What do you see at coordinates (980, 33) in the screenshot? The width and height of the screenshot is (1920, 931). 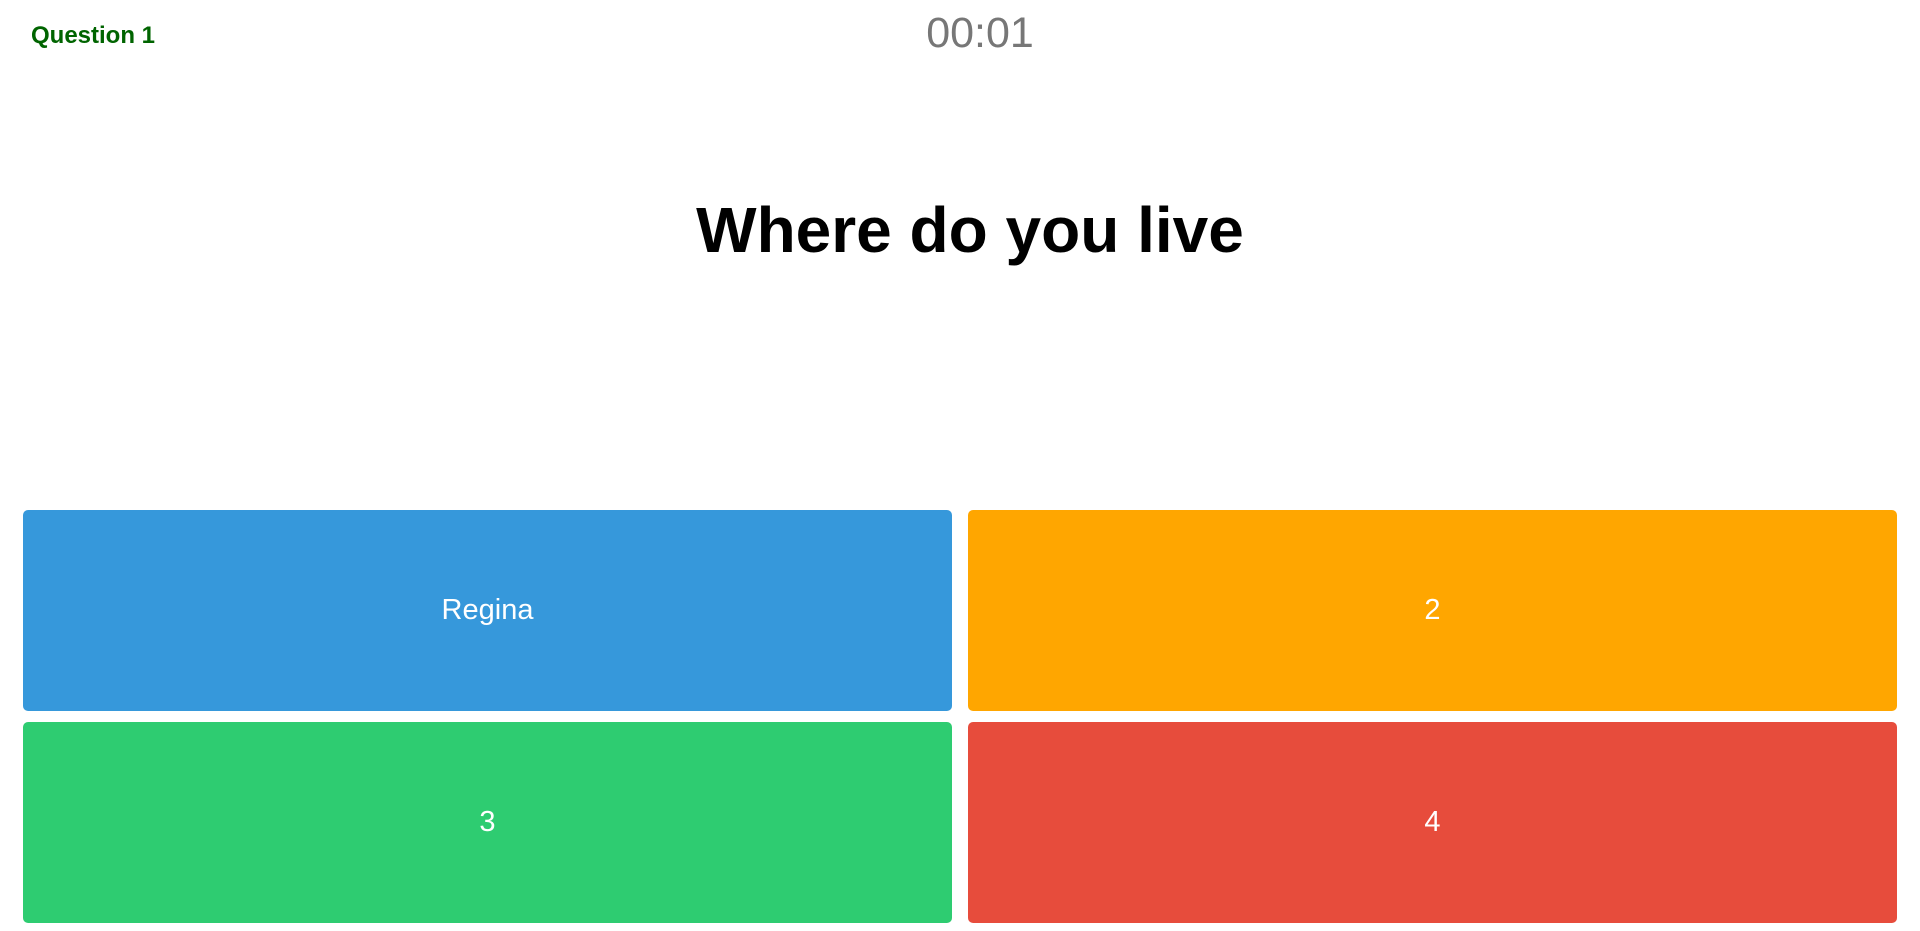 I see `timer-display: 00:01` at bounding box center [980, 33].